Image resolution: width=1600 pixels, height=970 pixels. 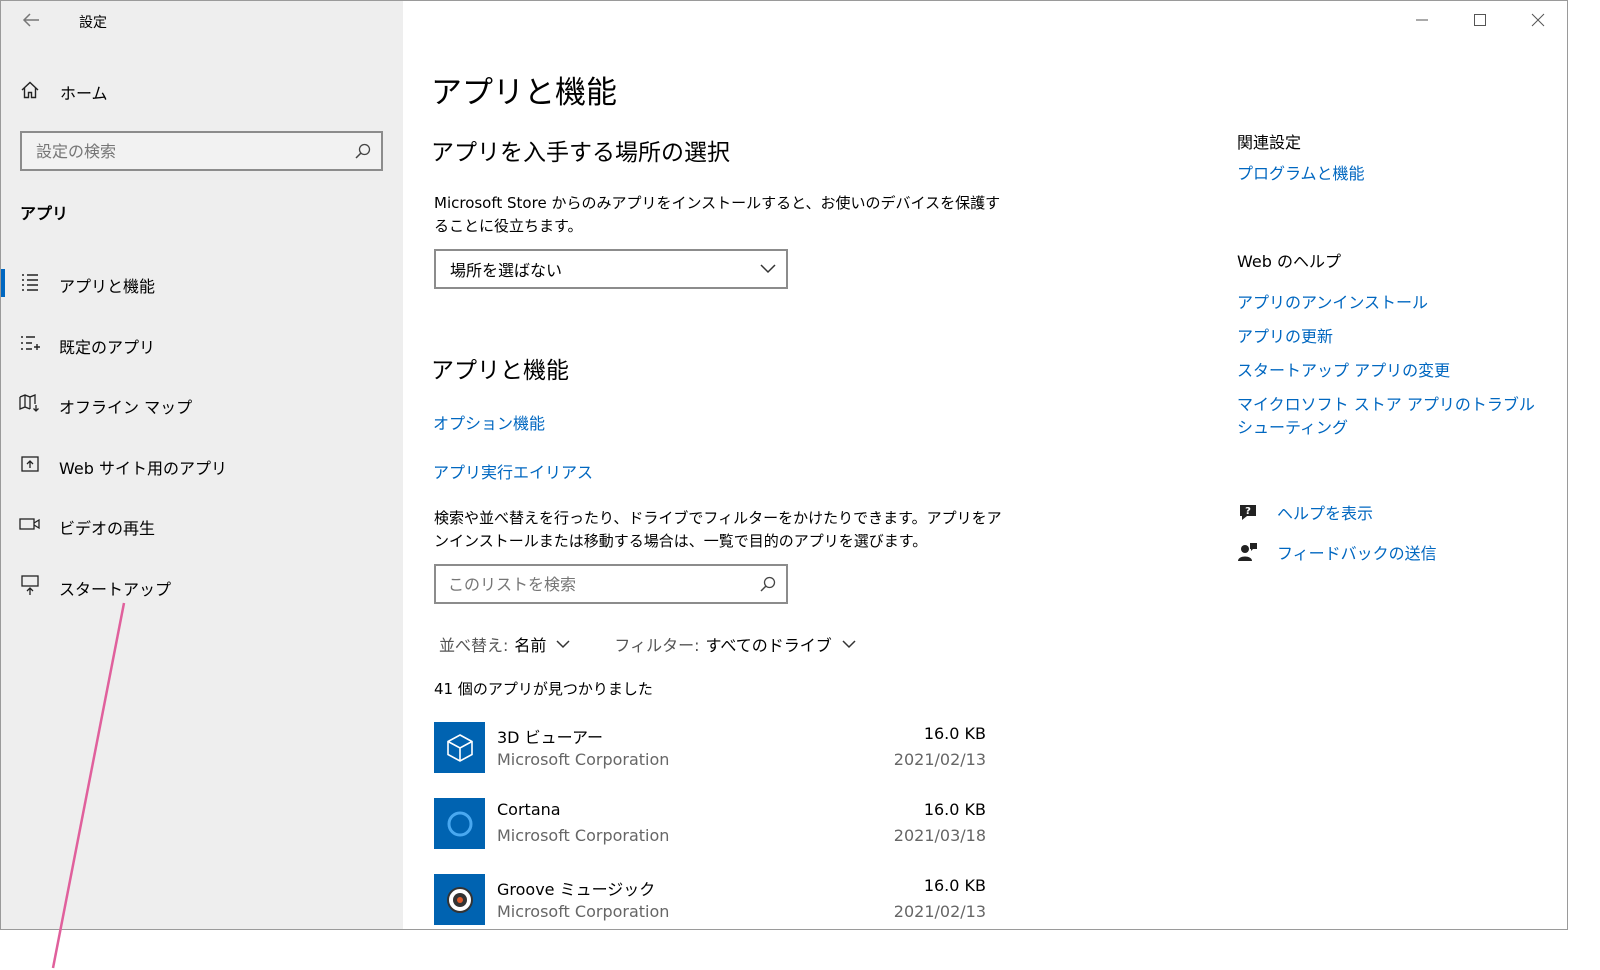 What do you see at coordinates (44, 213) in the screenshot?
I see `section-label: アプリ` at bounding box center [44, 213].